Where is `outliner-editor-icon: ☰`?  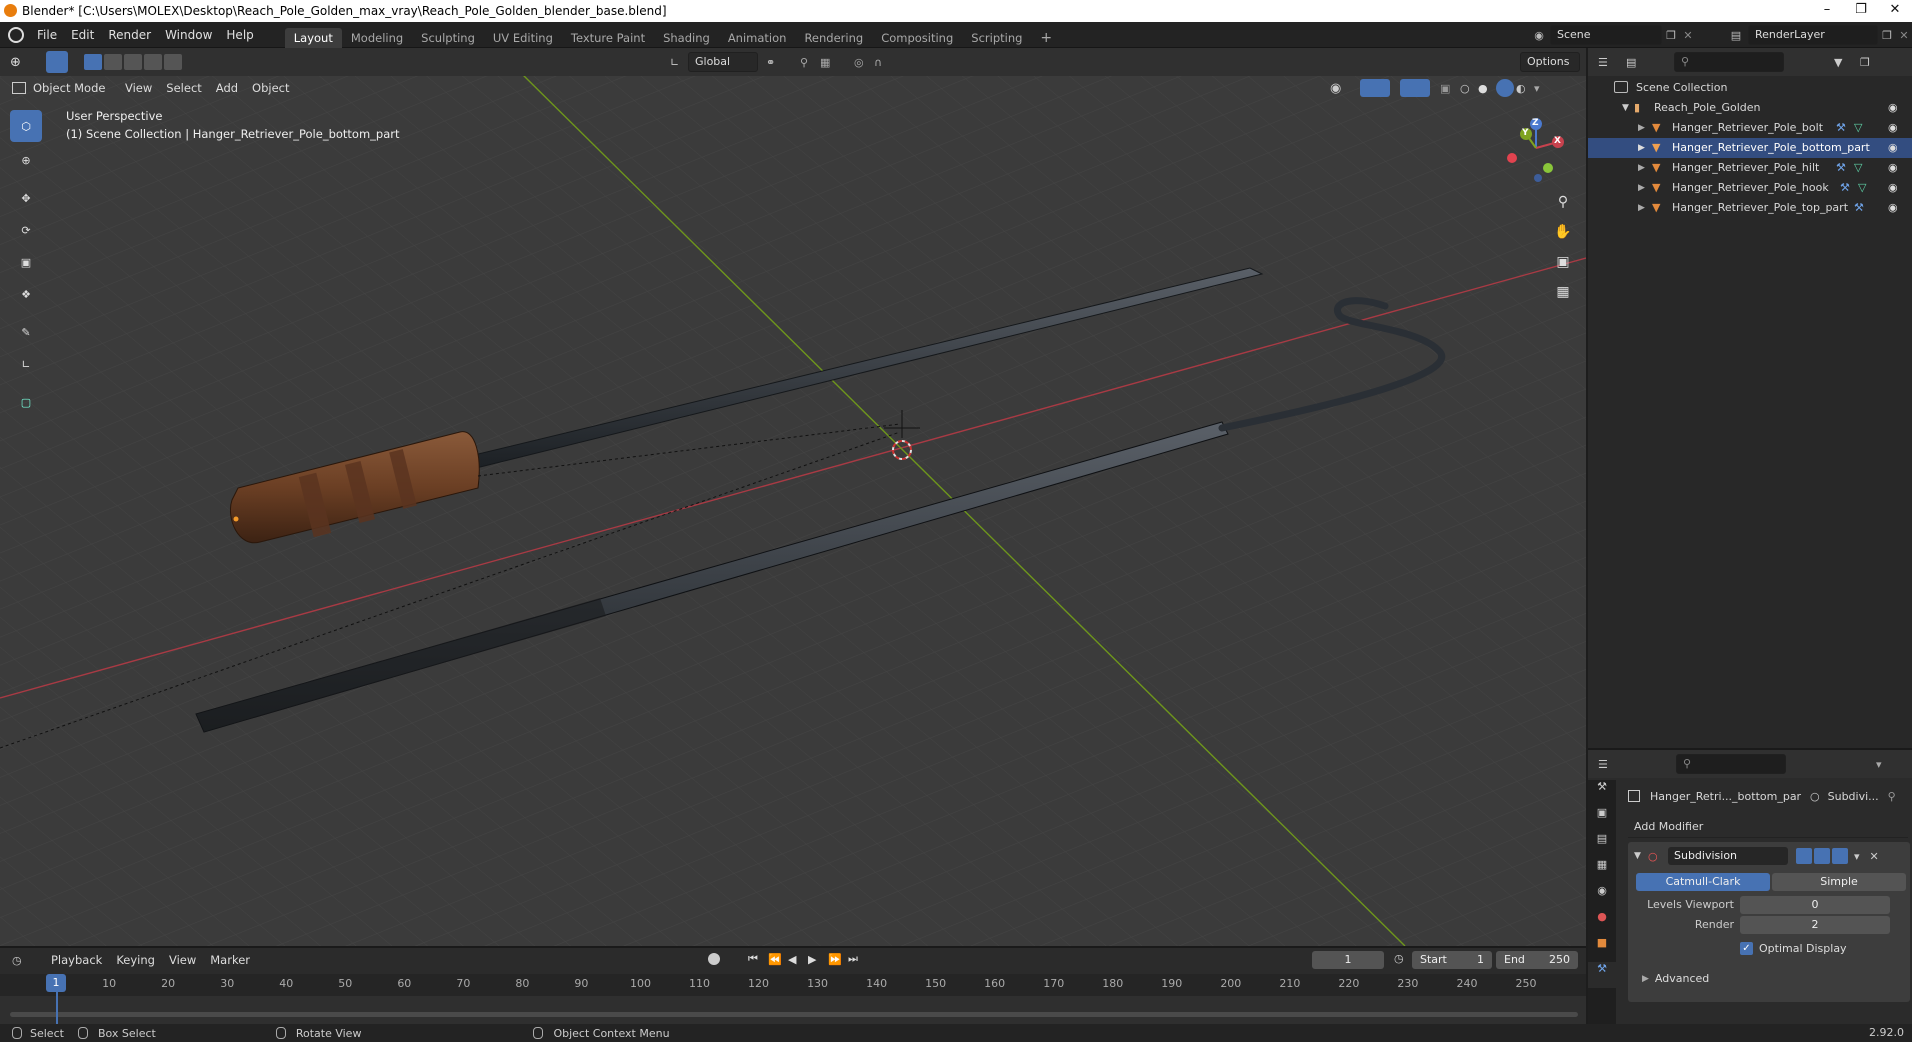 outliner-editor-icon: ☰ is located at coordinates (1612, 62).